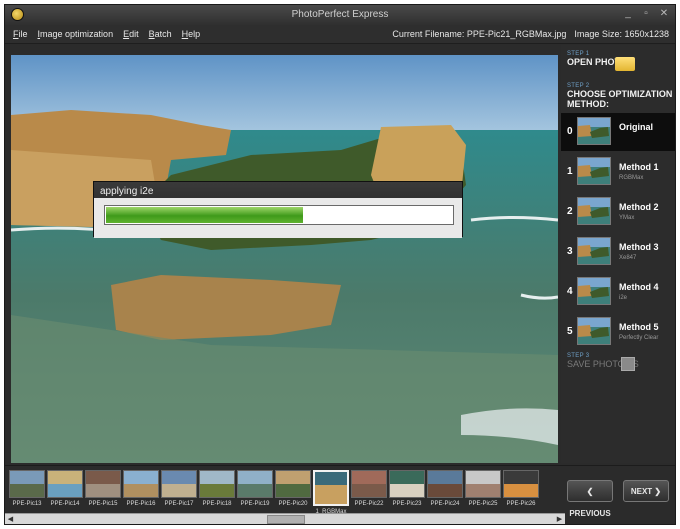 The height and width of the screenshot is (529, 680). What do you see at coordinates (521, 504) in the screenshot?
I see `thumbnail-label: PPE-Pic26` at bounding box center [521, 504].